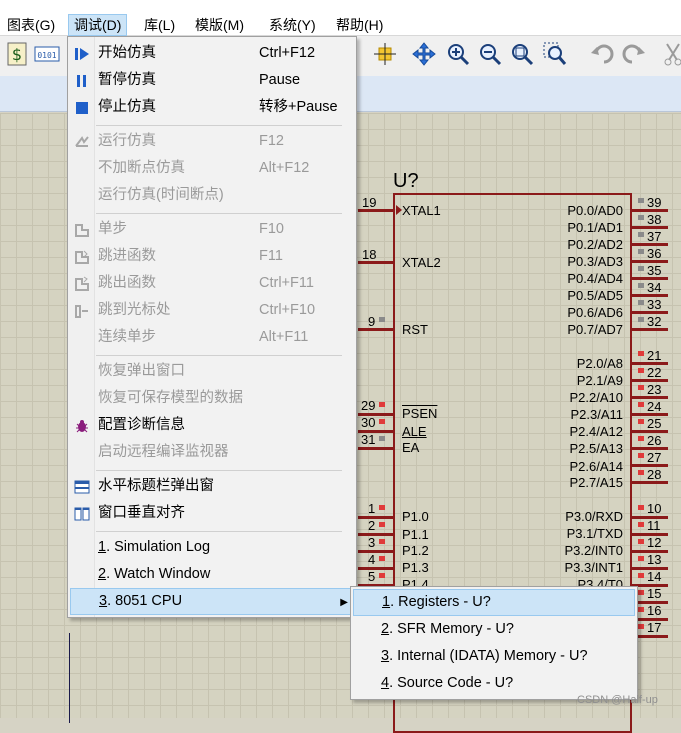 The height and width of the screenshot is (733, 681). What do you see at coordinates (654, 508) in the screenshot?
I see `pin-number: 10` at bounding box center [654, 508].